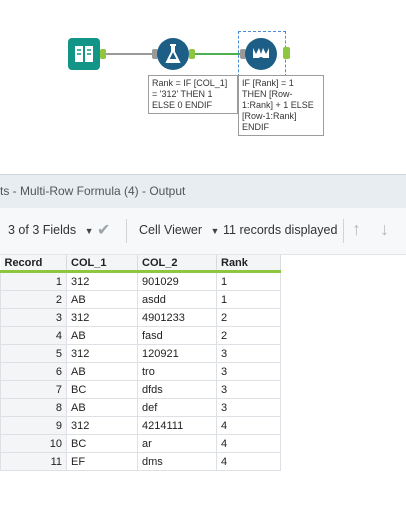  Describe the element at coordinates (278, 105) in the screenshot. I see `annotation-line: 1:Rank] + 1 ELSE` at that location.